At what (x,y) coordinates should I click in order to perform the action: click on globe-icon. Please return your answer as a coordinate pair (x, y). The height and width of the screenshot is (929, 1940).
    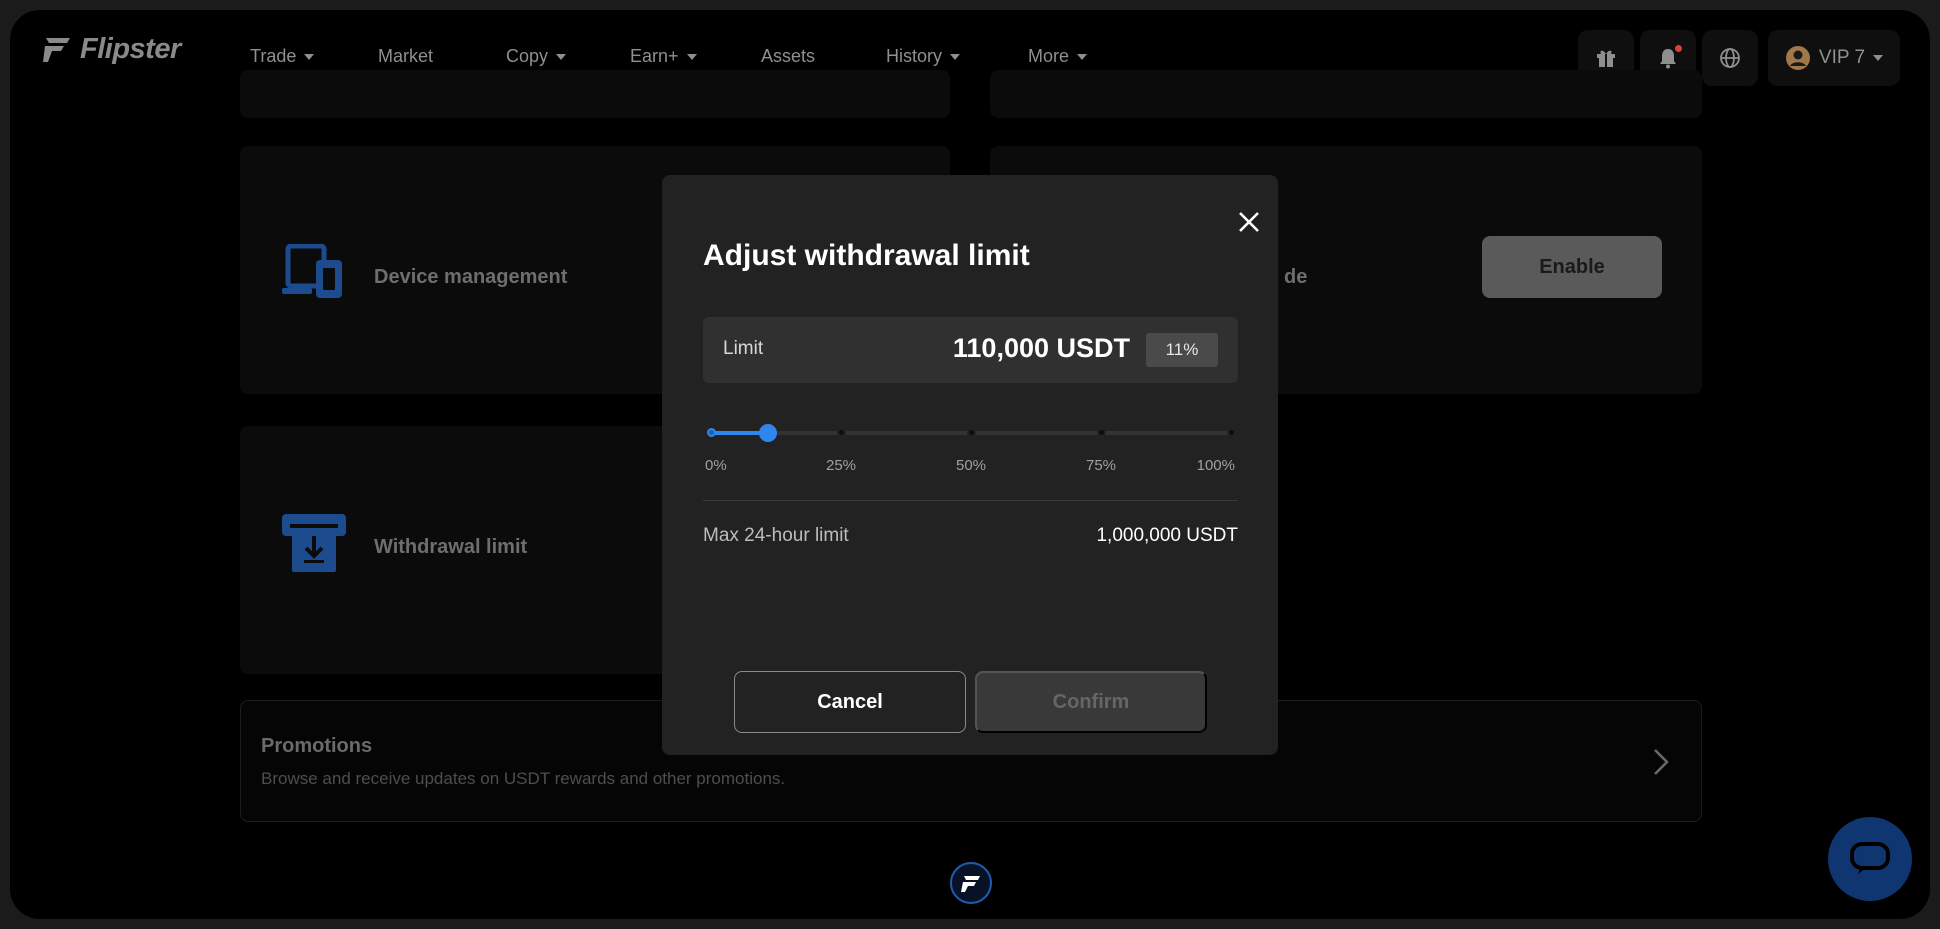
    Looking at the image, I should click on (1730, 58).